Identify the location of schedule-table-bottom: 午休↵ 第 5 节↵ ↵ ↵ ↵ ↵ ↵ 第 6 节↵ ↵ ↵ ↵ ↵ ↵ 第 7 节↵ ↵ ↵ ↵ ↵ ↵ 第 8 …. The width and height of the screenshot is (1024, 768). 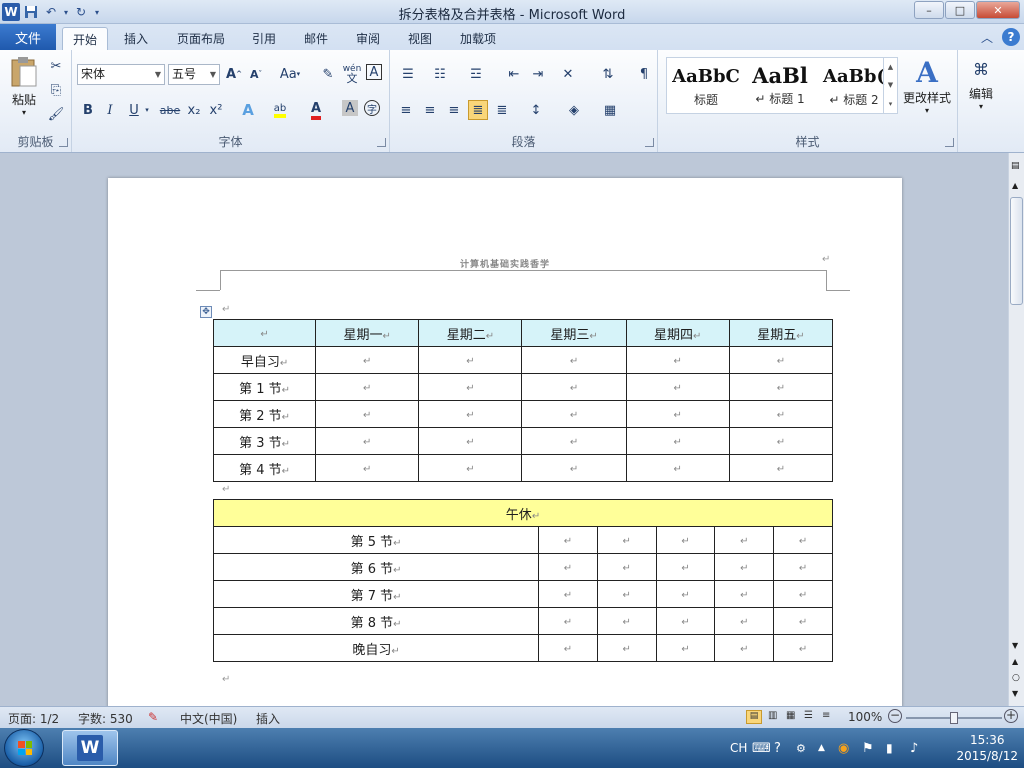
(522, 580).